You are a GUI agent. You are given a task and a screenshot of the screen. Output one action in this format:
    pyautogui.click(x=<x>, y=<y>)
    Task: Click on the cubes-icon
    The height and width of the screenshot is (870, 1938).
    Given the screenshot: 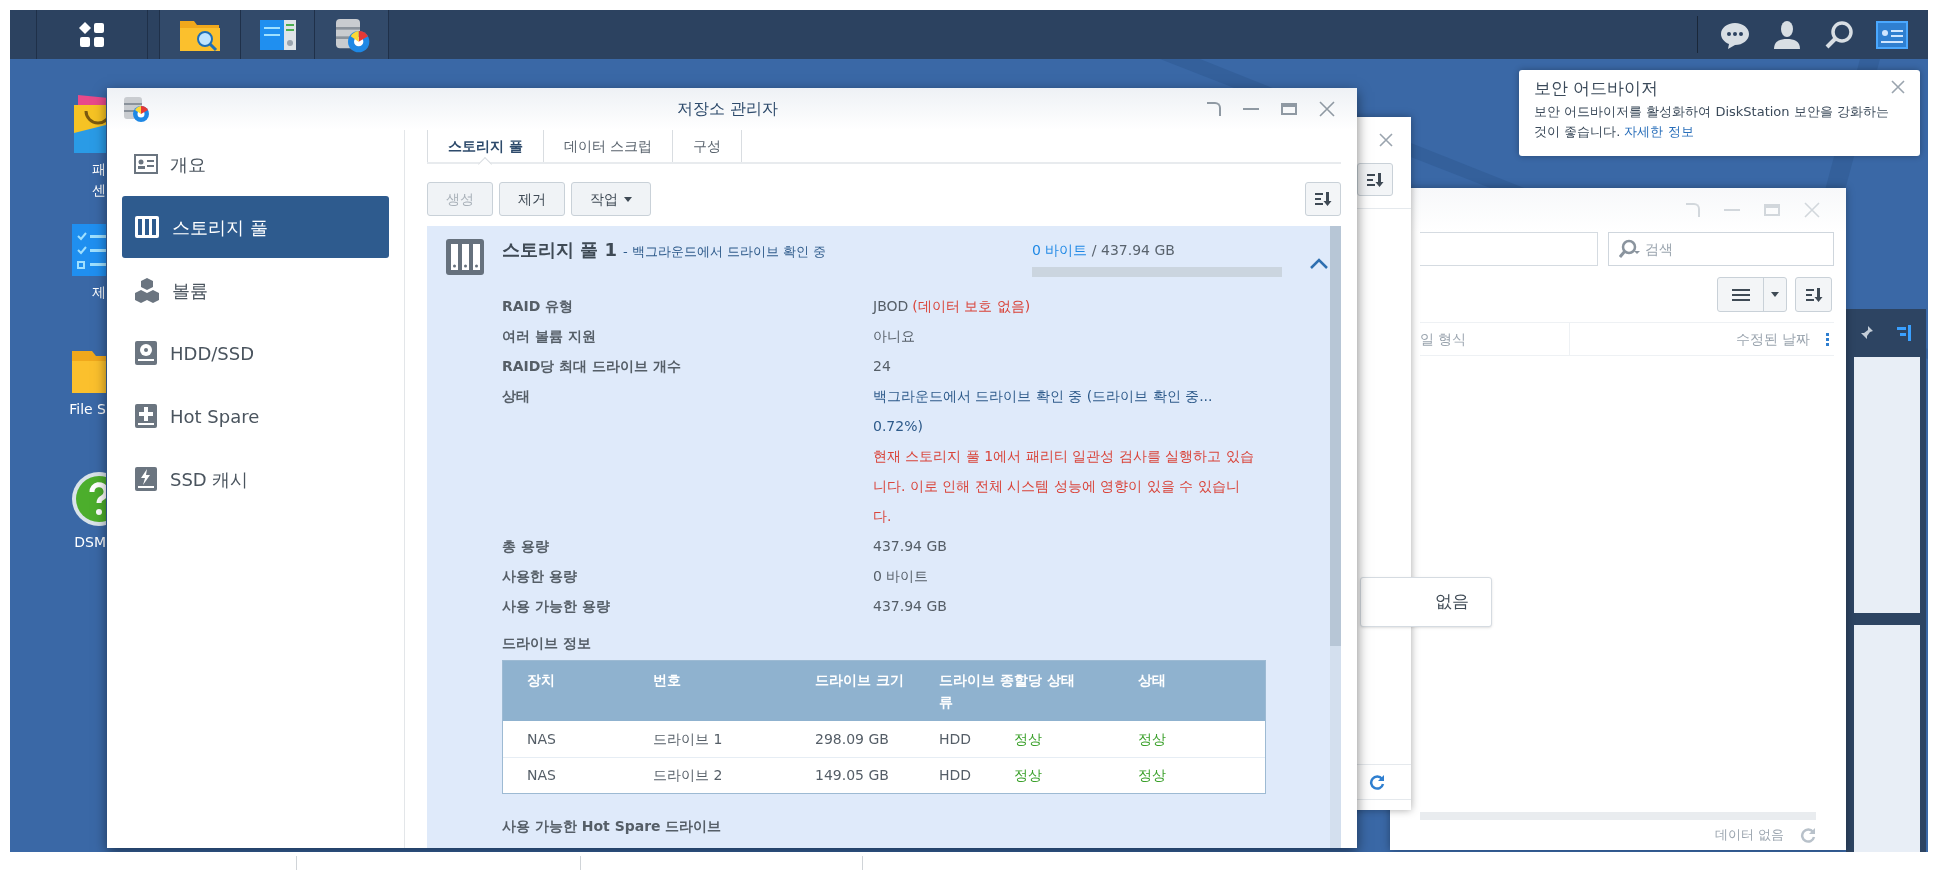 What is the action you would take?
    pyautogui.click(x=147, y=290)
    